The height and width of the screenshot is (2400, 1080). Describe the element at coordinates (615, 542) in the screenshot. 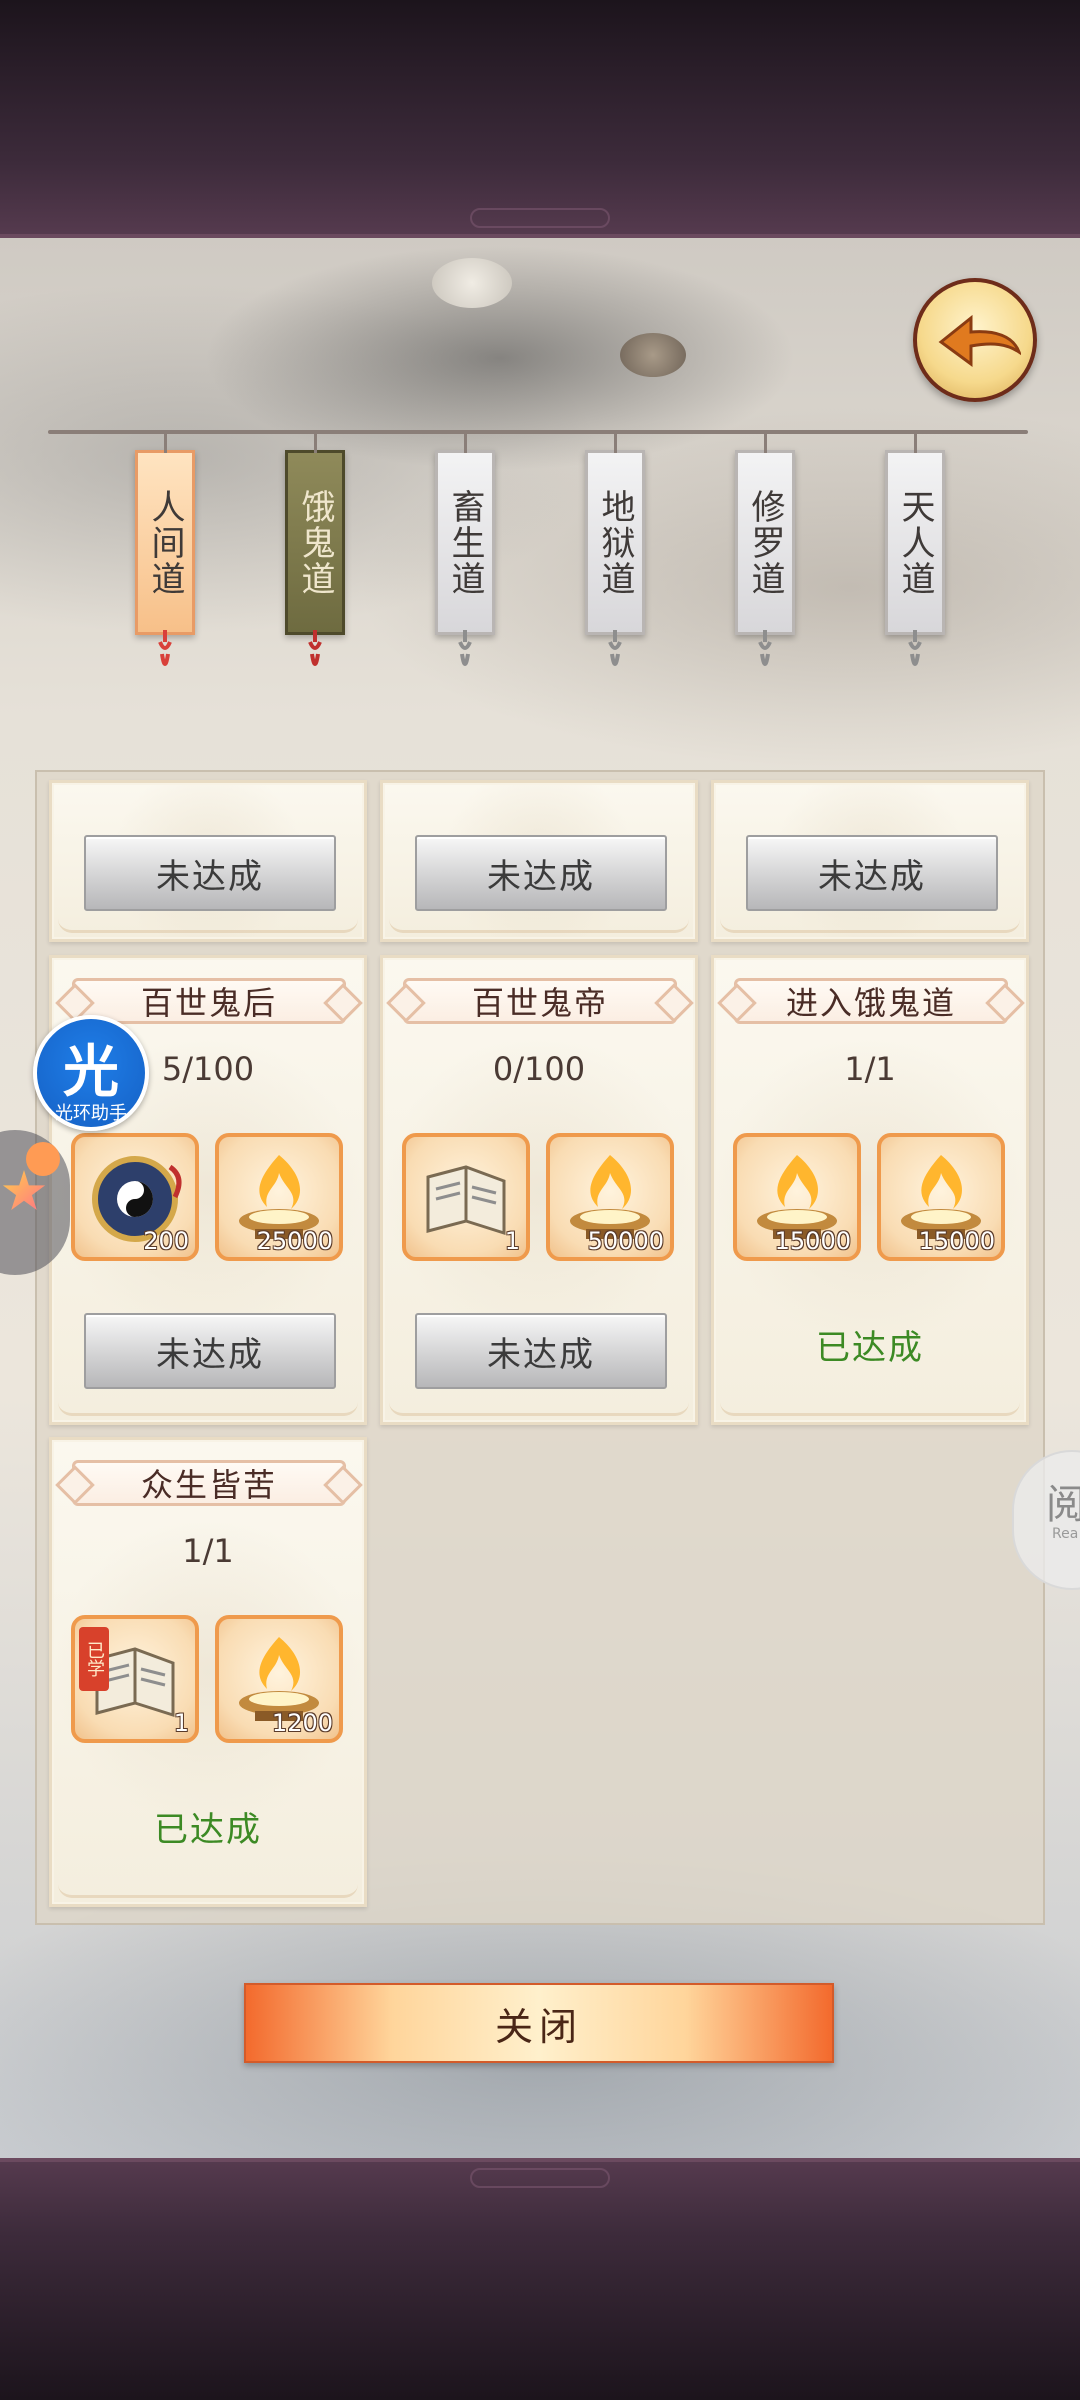

I see `tab-label: 地狱道` at that location.